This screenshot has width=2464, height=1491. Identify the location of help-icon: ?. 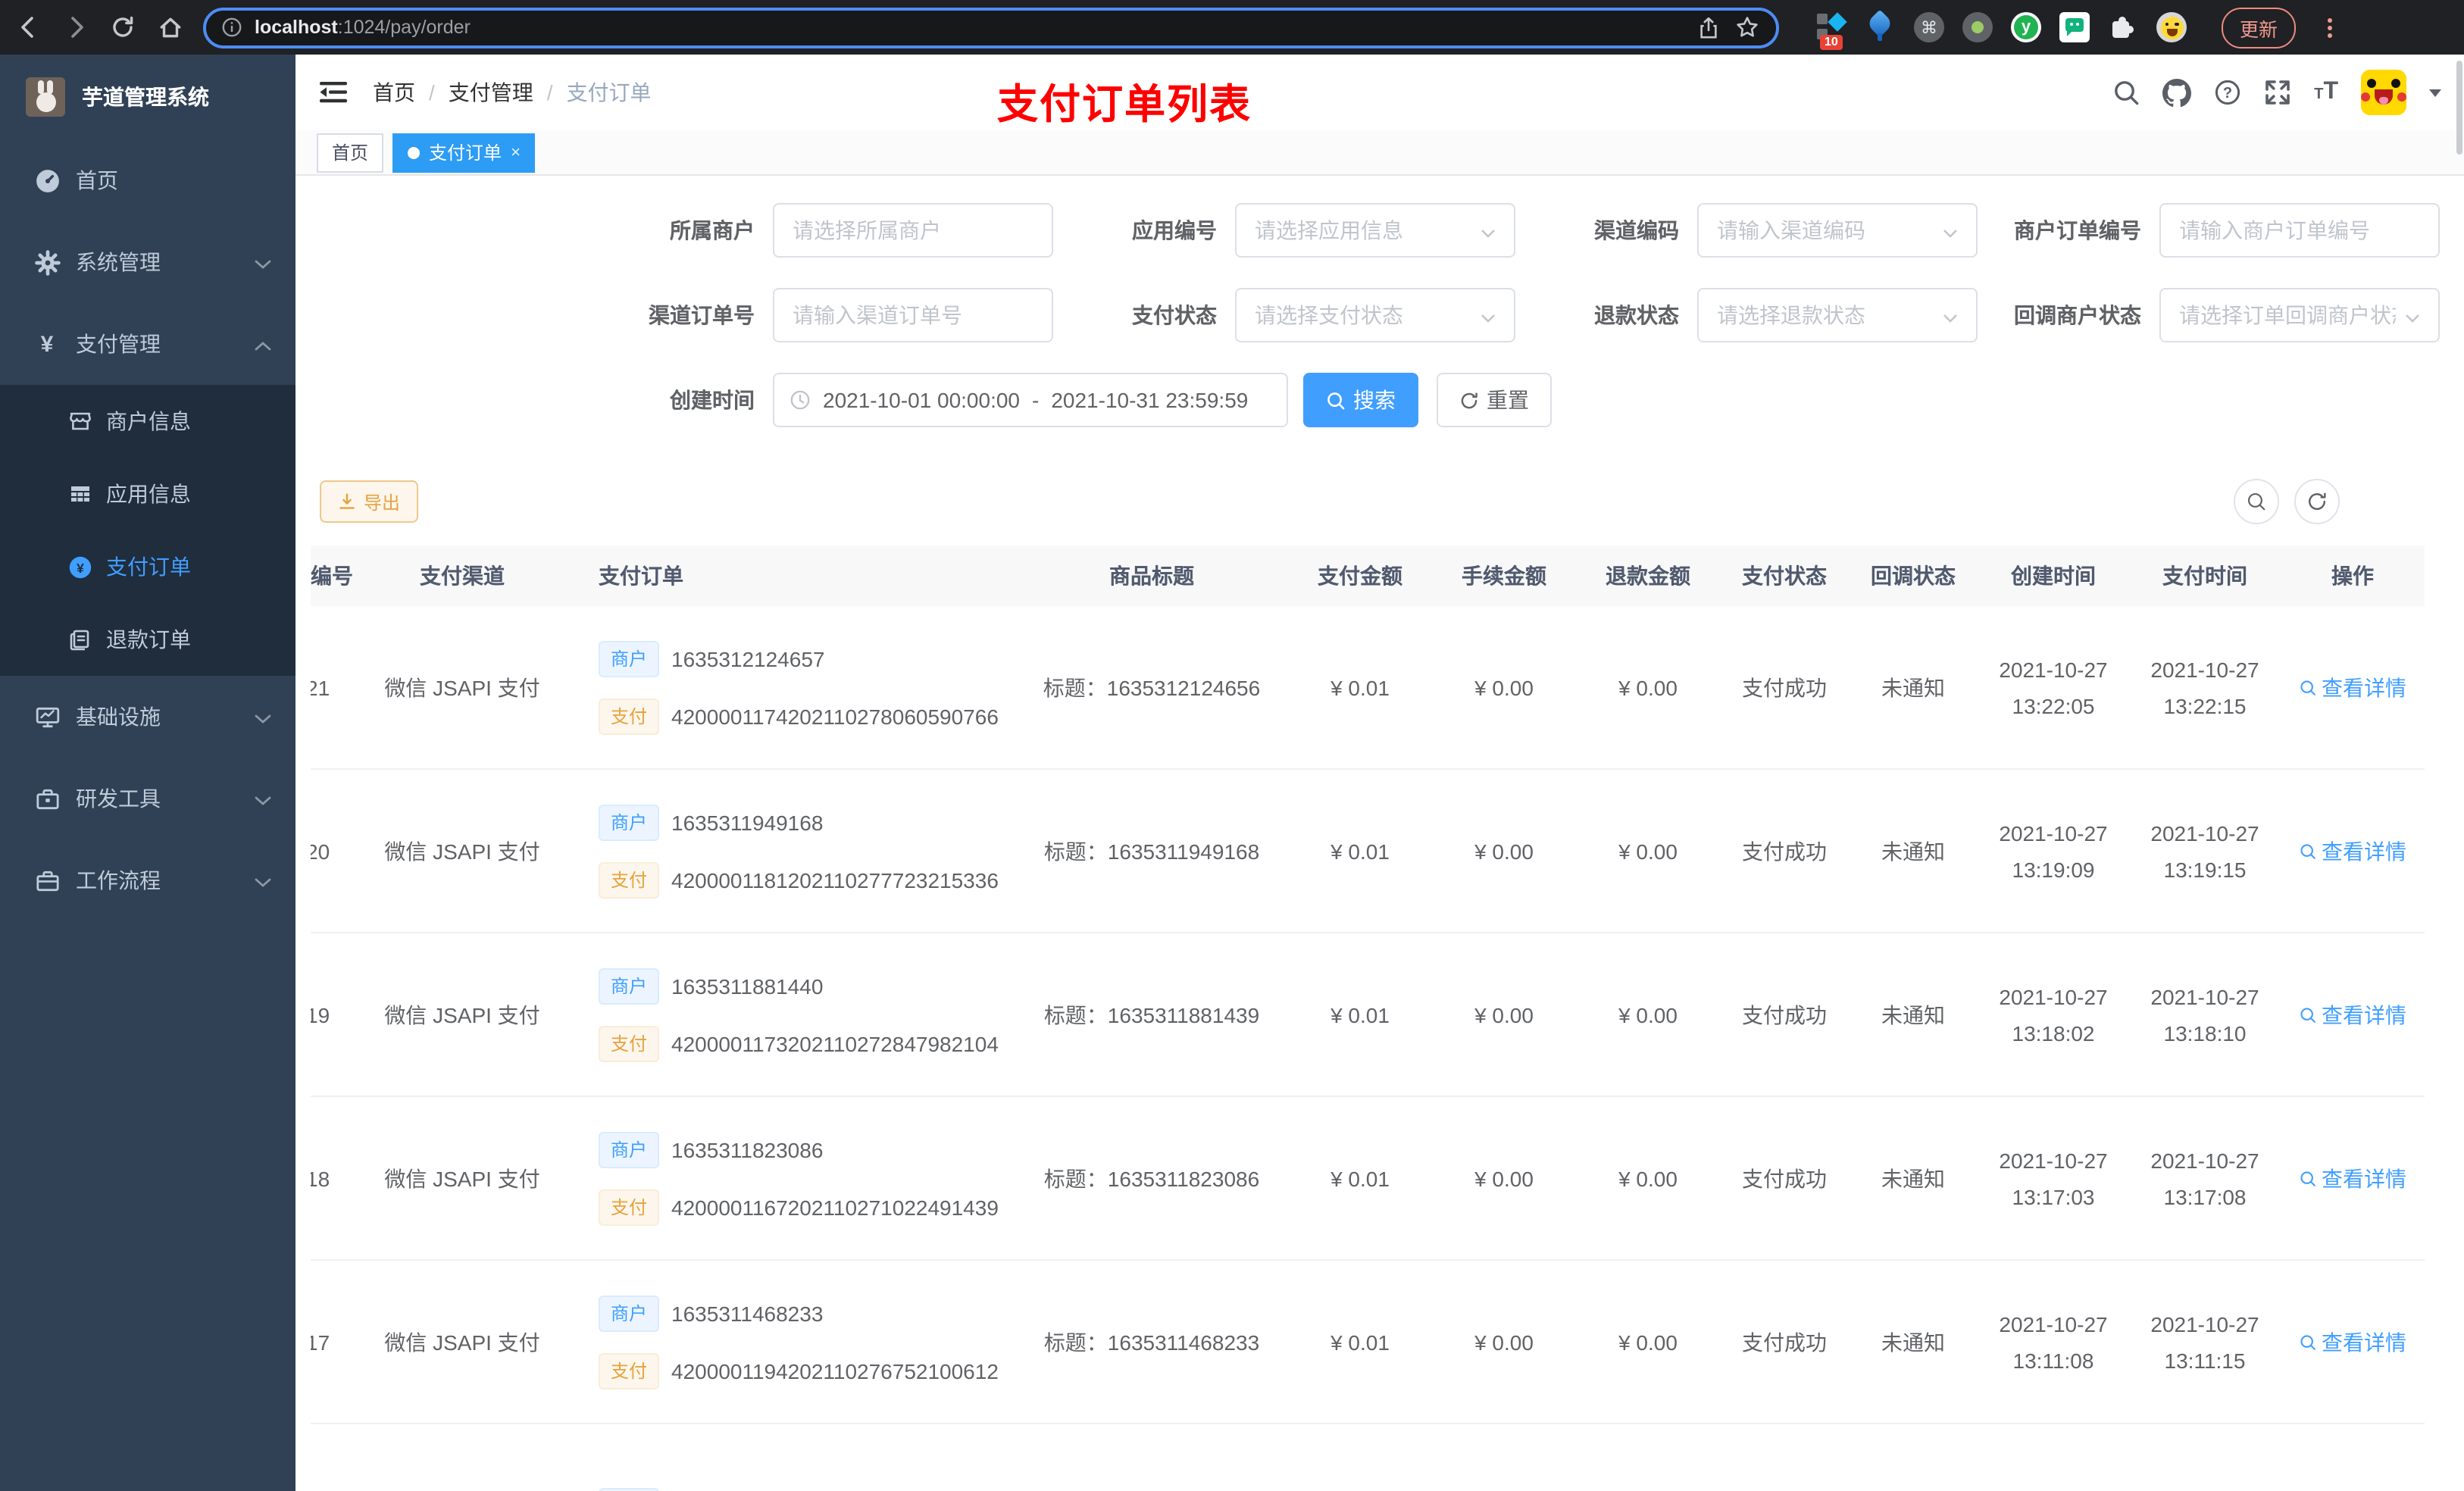
(2227, 92).